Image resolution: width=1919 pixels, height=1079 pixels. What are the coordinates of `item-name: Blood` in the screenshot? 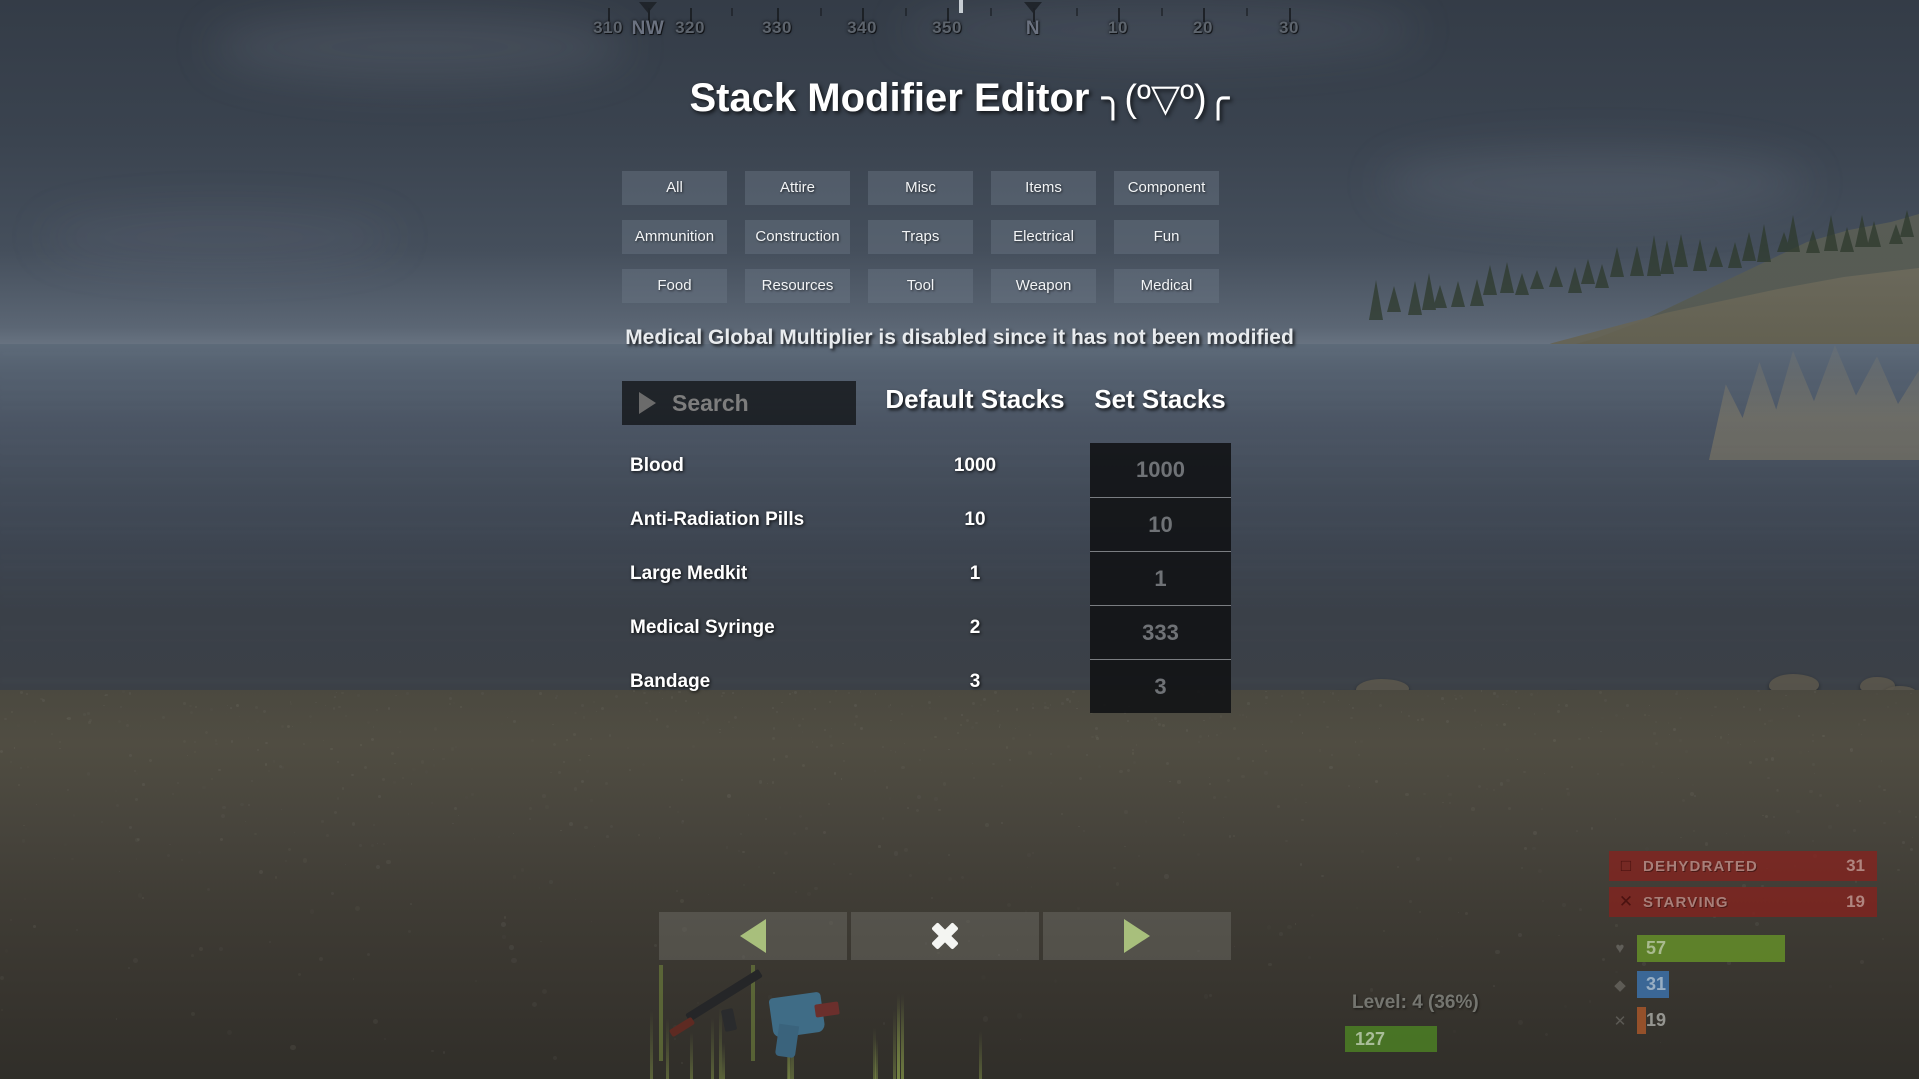 It's located at (657, 465).